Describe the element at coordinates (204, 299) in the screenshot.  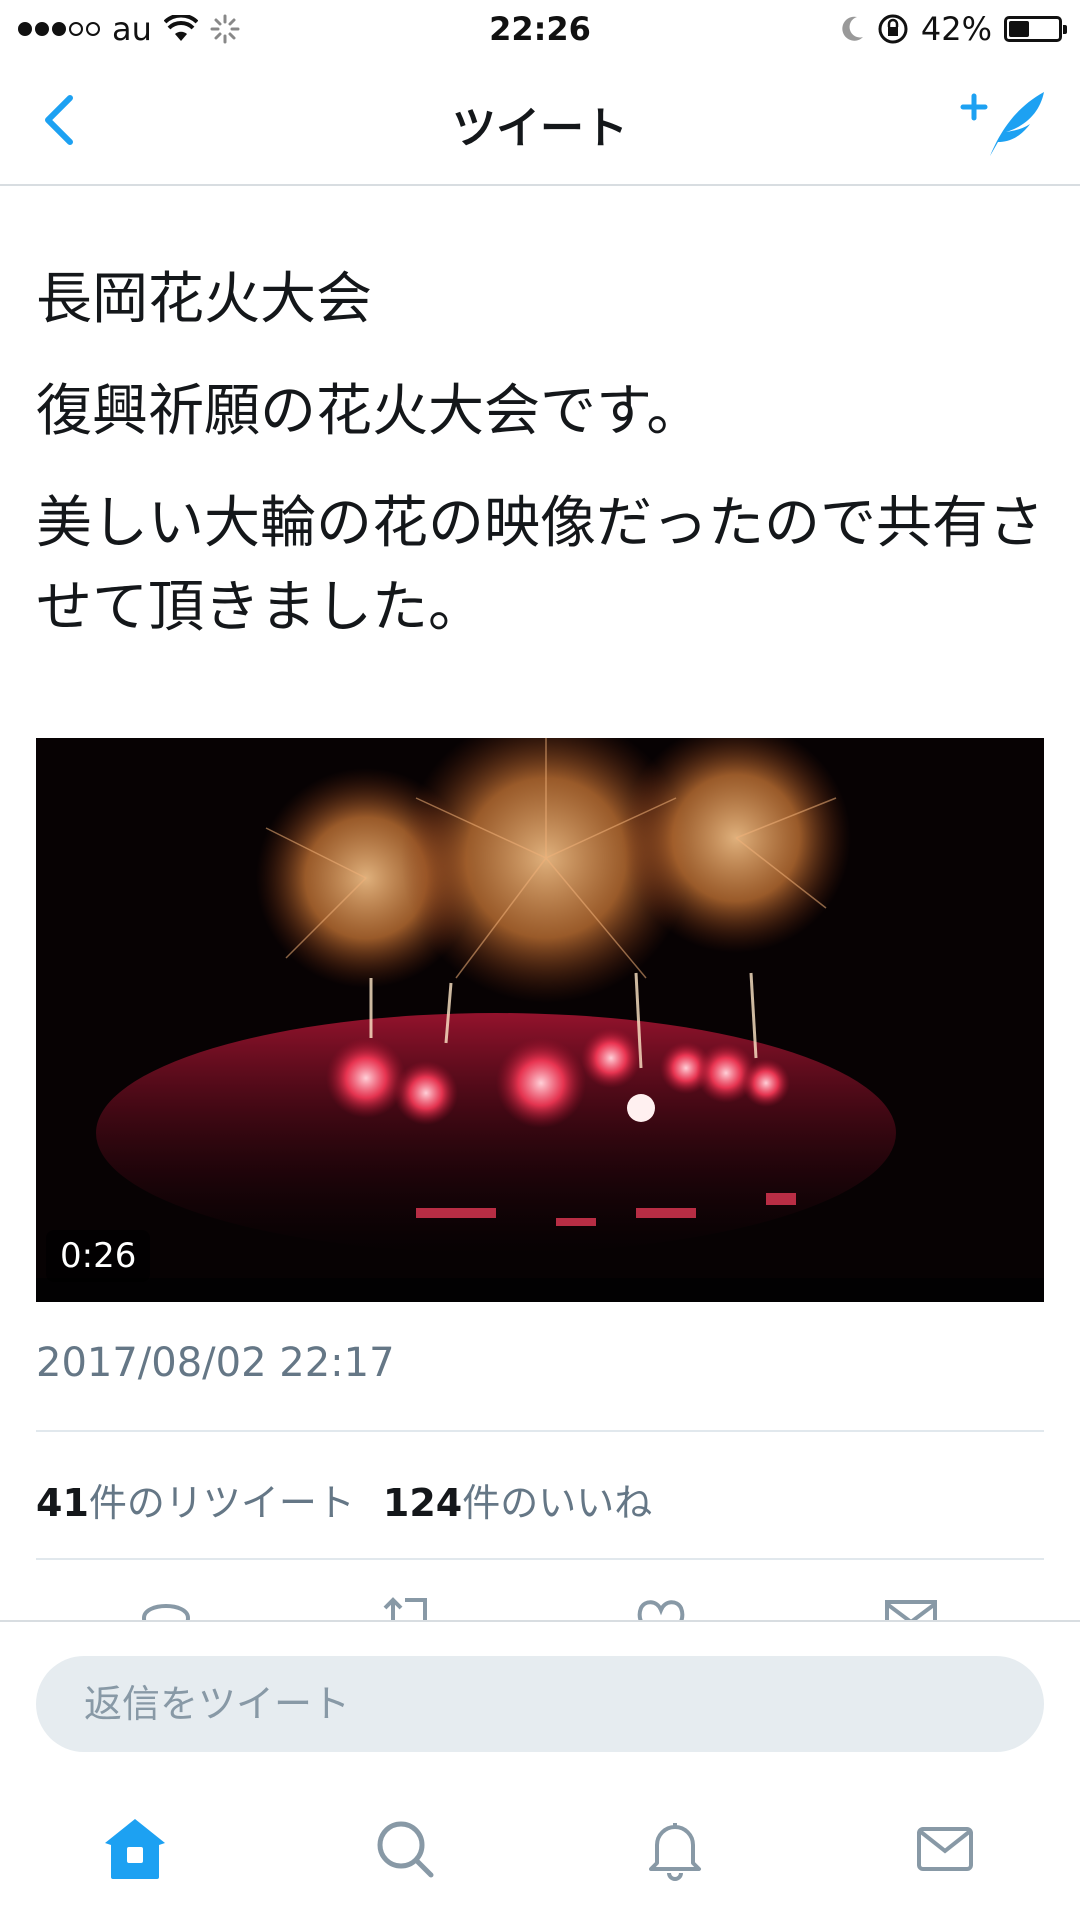
I see `tweet-line-1: 長岡花火大会` at that location.